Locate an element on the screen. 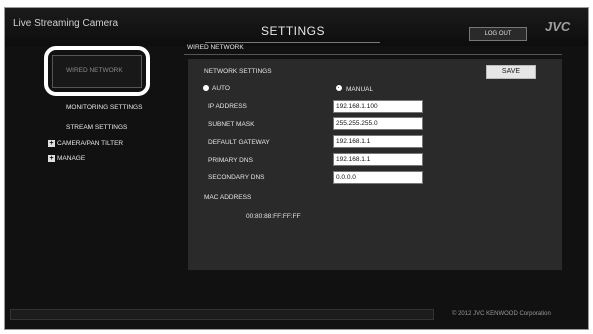  subnet-mask-input is located at coordinates (378, 123).